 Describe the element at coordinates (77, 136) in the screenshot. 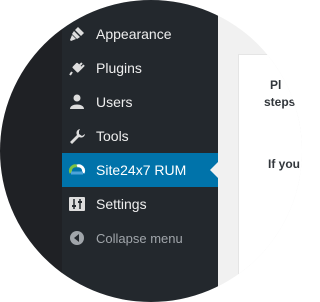

I see `wrench-icon` at that location.